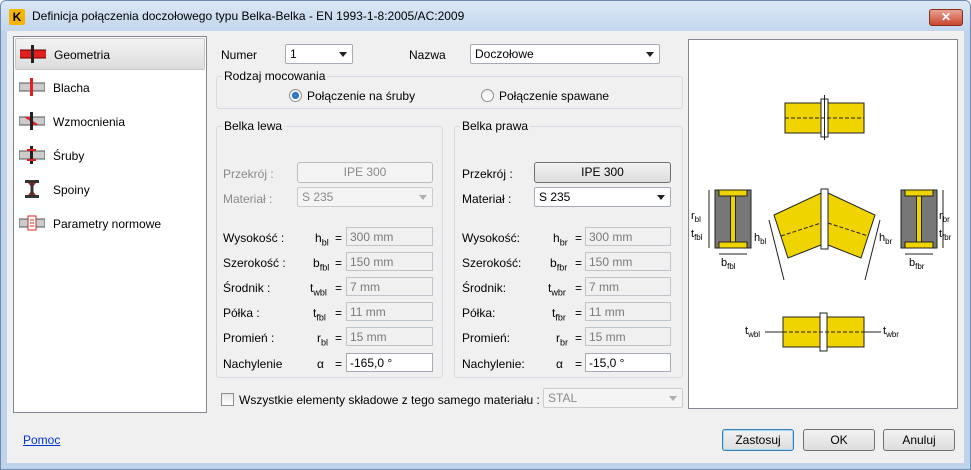 The width and height of the screenshot is (971, 470). What do you see at coordinates (479, 313) in the screenshot?
I see `right-flange-label: Półka:` at bounding box center [479, 313].